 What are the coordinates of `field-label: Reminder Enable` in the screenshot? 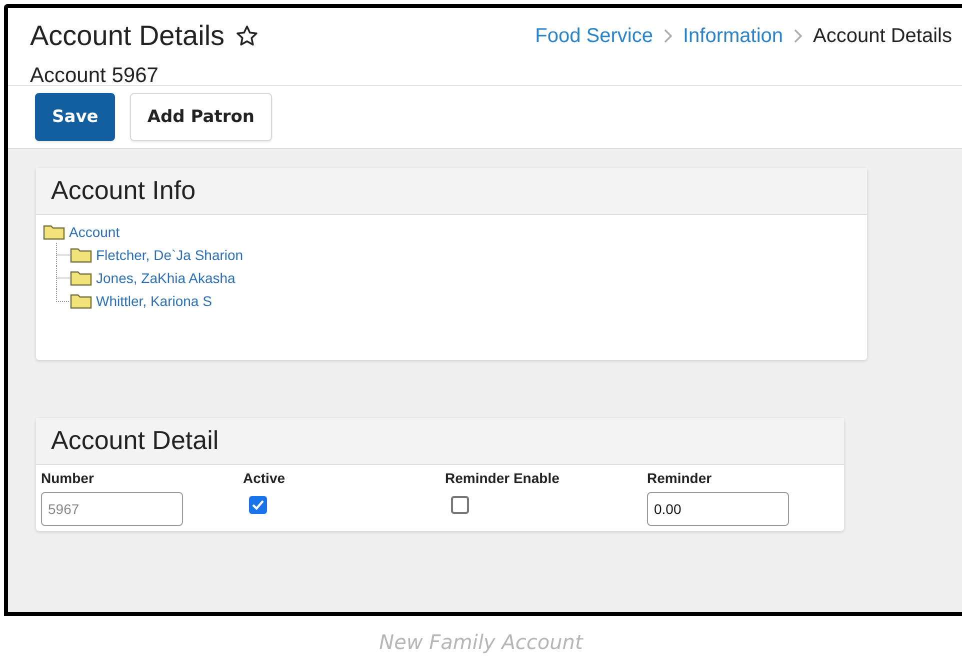 It's located at (502, 478).